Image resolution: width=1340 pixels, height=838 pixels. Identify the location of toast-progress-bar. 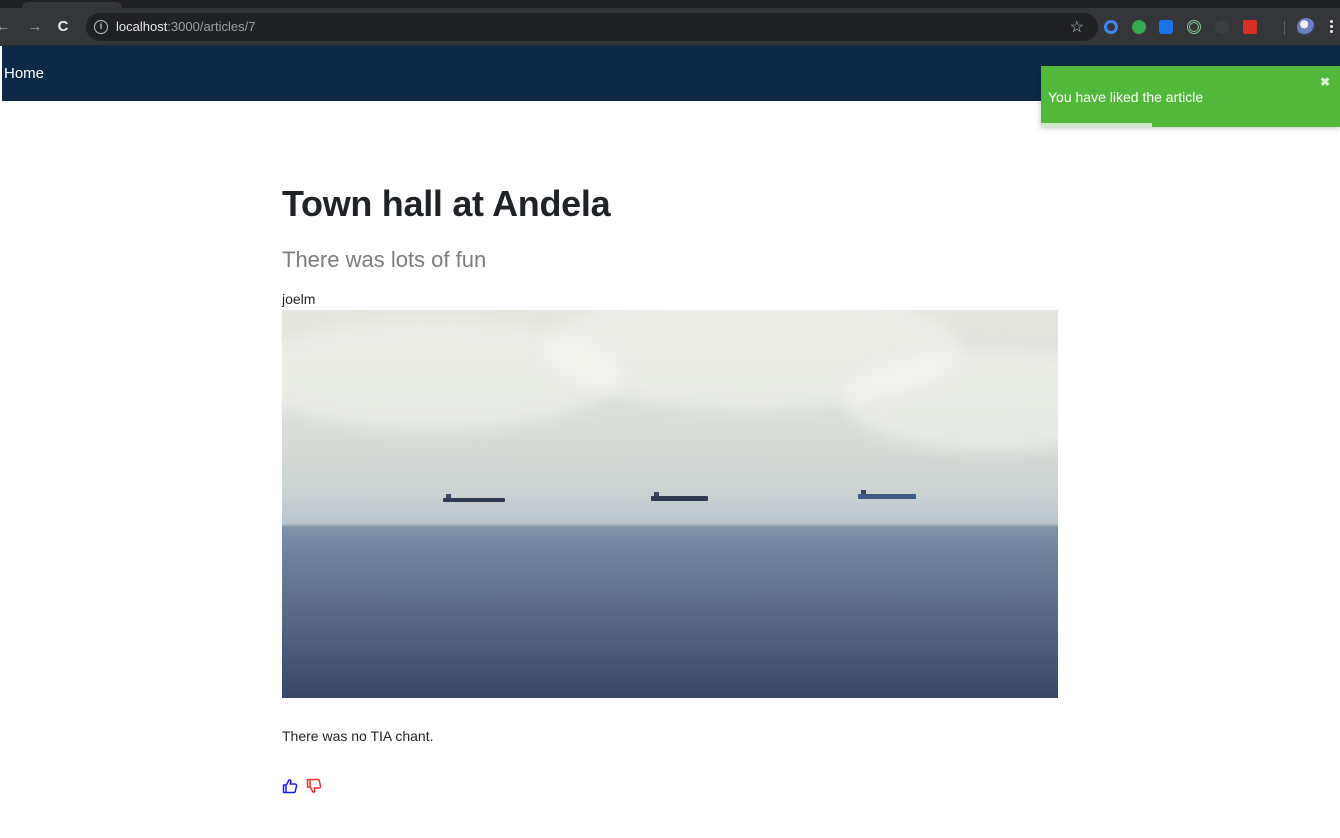
(1096, 125).